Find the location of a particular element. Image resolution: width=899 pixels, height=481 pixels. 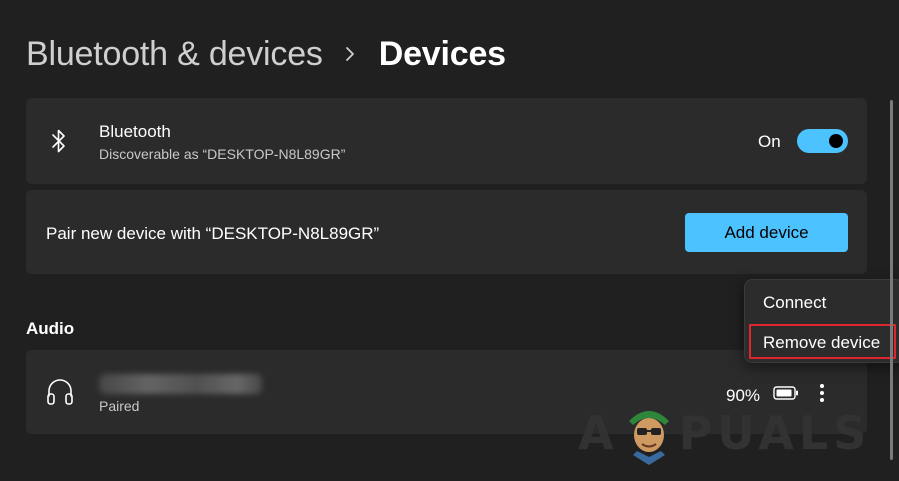

bluetooth-subtitle: Discoverable as “DESKTOP-N8L89GR” is located at coordinates (222, 154).